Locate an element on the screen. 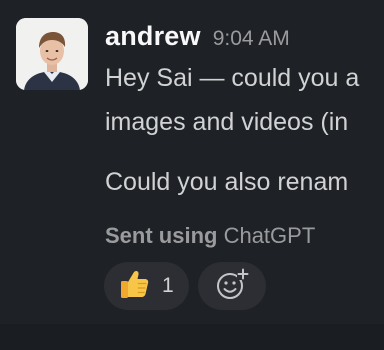 The height and width of the screenshot is (350, 384). avatar-photo-icon is located at coordinates (52, 54).